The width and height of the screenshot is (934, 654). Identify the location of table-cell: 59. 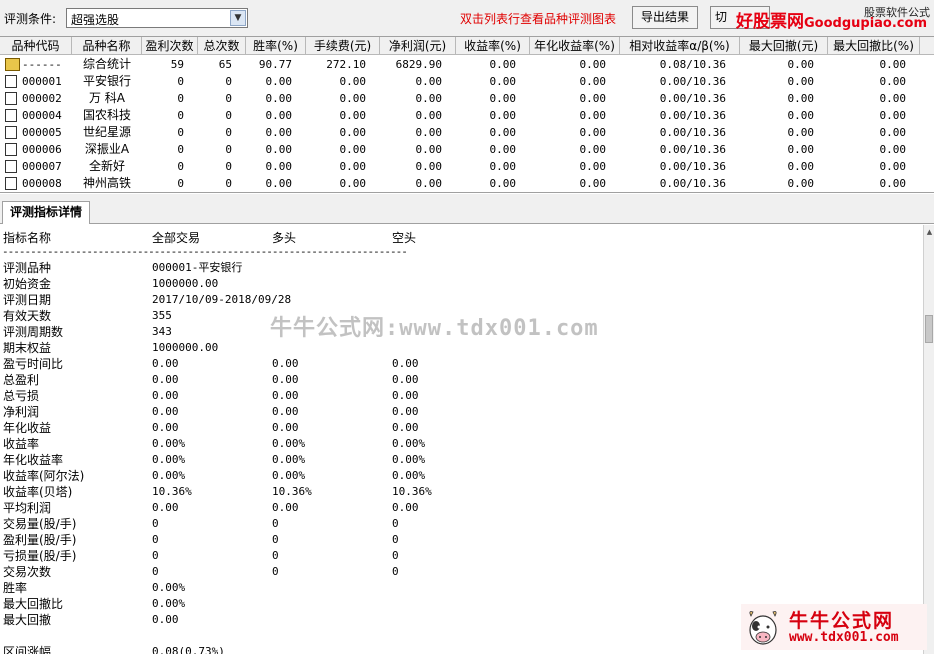
(177, 64).